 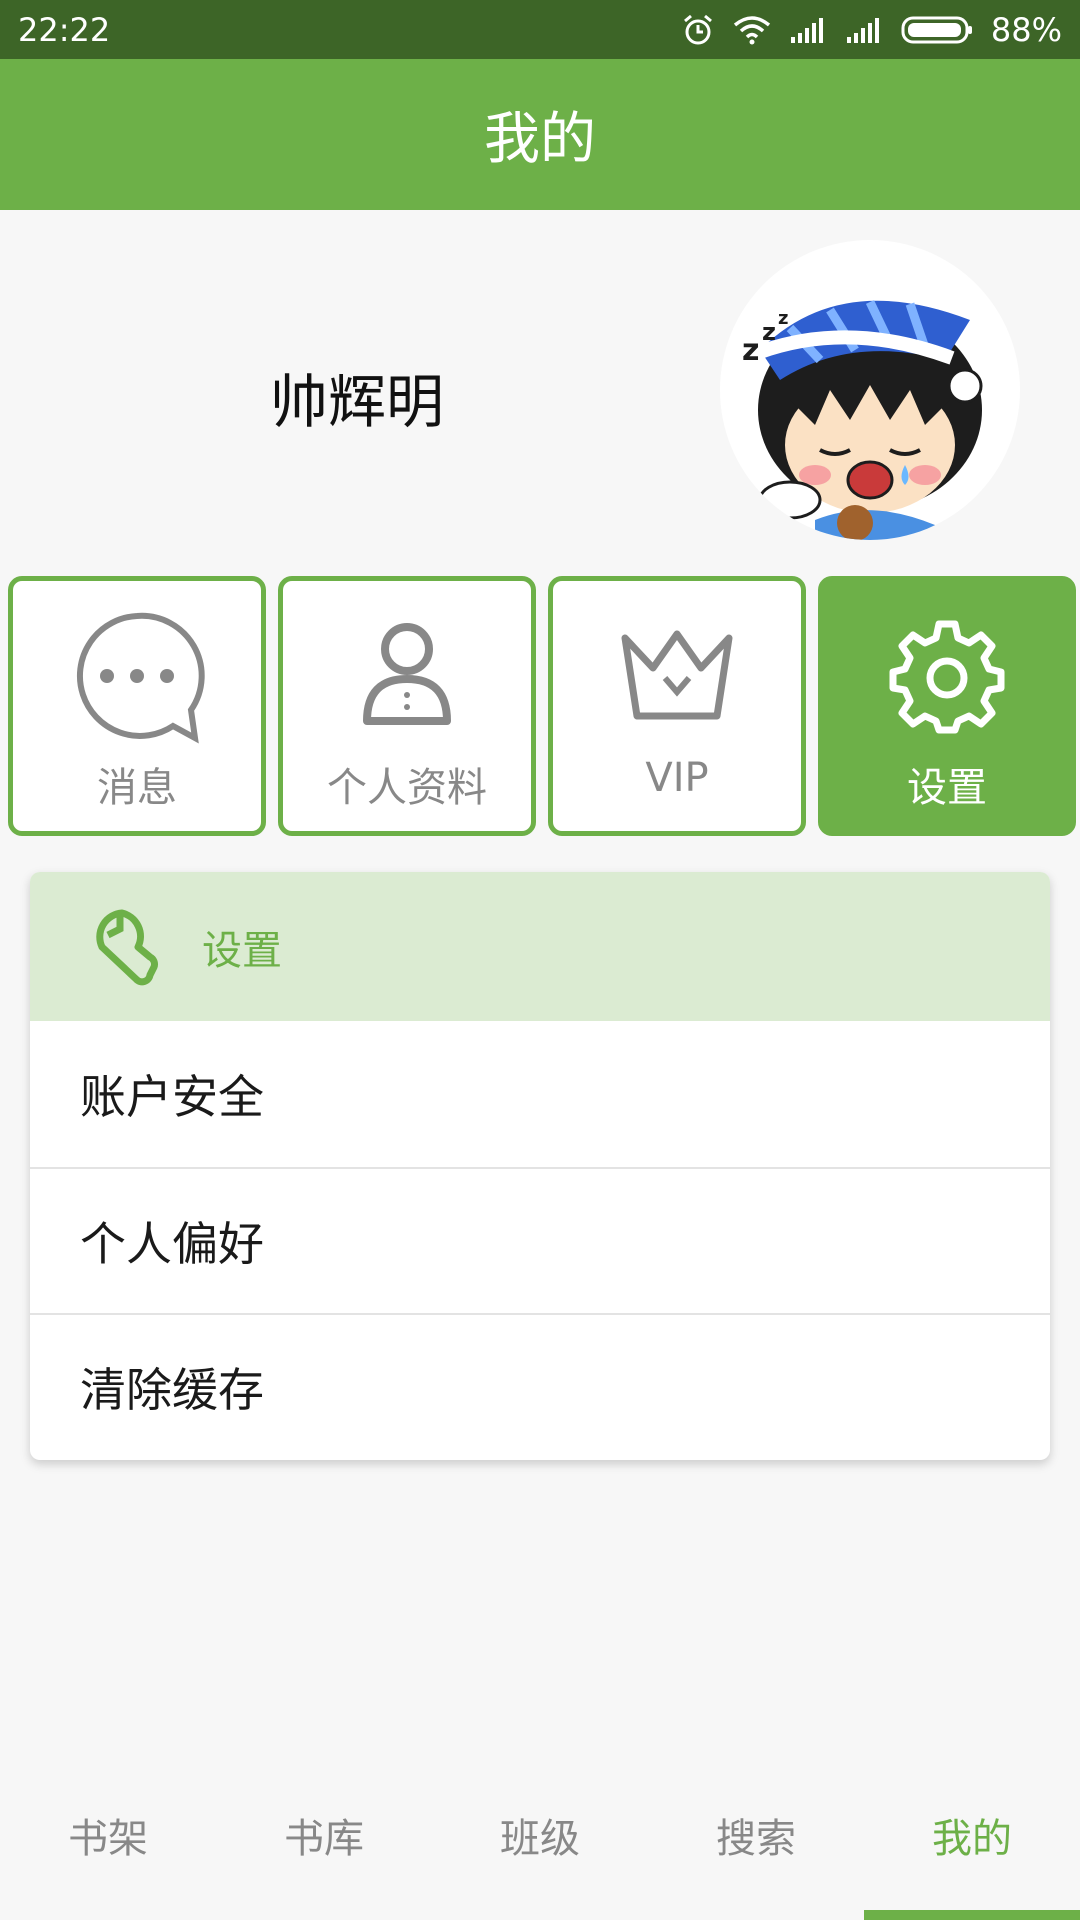 What do you see at coordinates (127, 947) in the screenshot?
I see `wrench-icon` at bounding box center [127, 947].